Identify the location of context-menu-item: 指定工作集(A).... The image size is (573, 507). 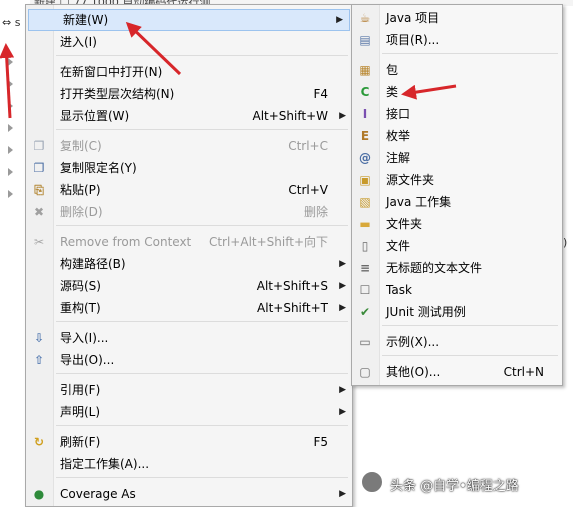
(189, 464).